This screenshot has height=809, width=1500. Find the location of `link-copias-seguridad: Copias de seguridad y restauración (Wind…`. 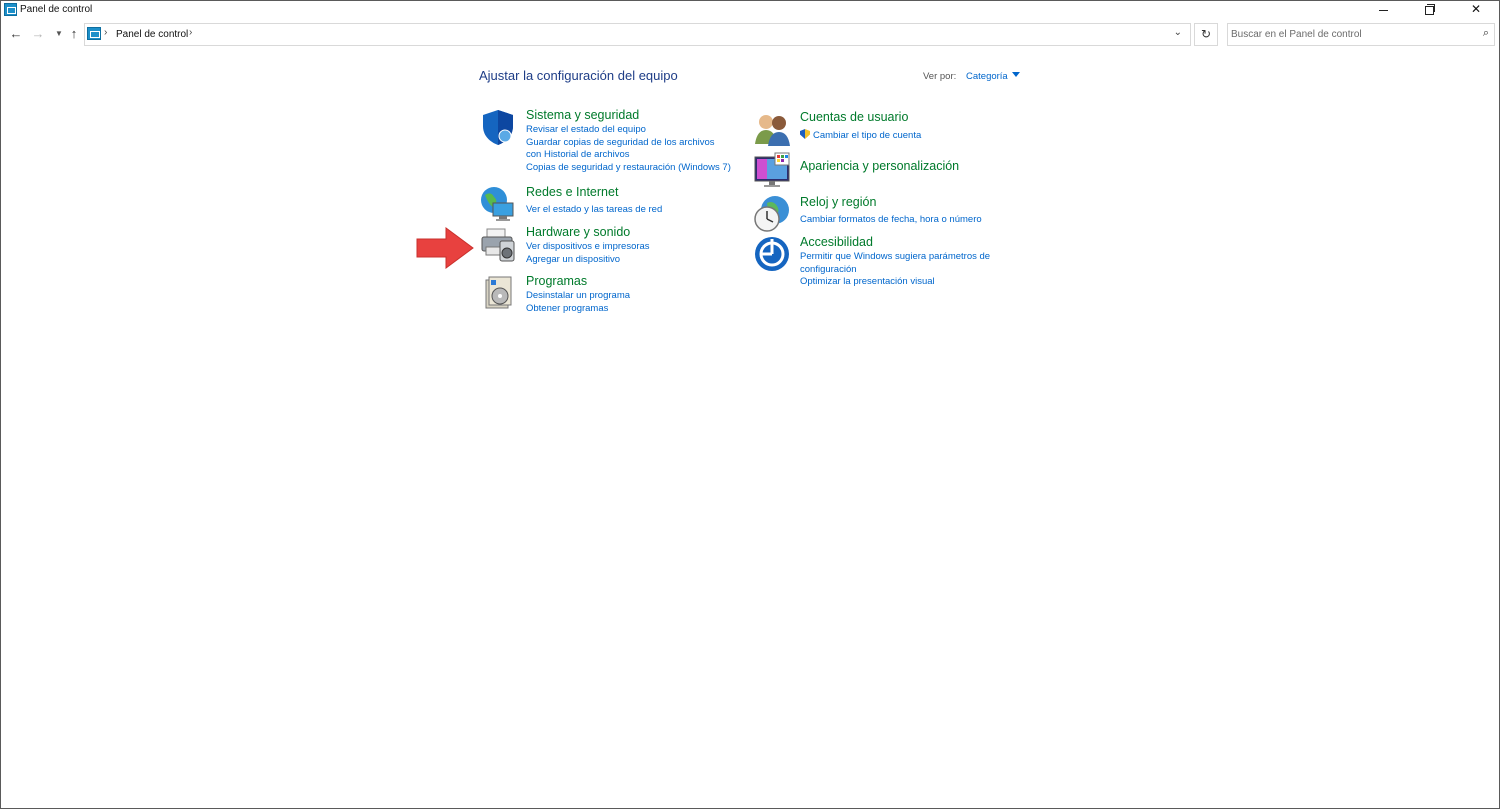

link-copias-seguridad: Copias de seguridad y restauración (Wind… is located at coordinates (636, 168).